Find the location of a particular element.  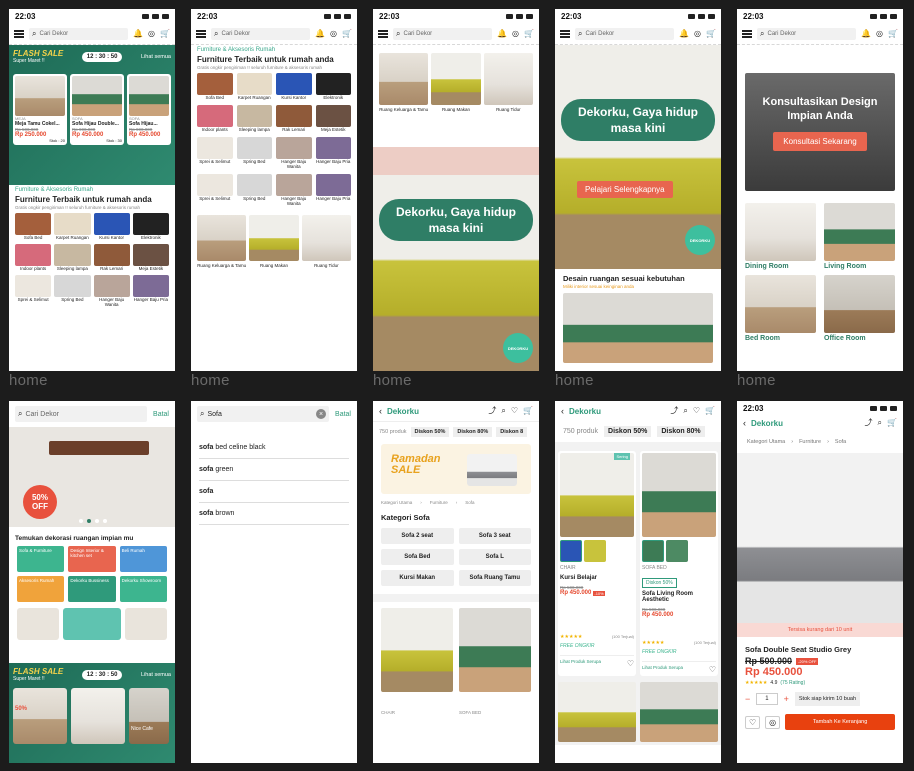

service-tile: Sofa & Furniture is located at coordinates (41, 559).